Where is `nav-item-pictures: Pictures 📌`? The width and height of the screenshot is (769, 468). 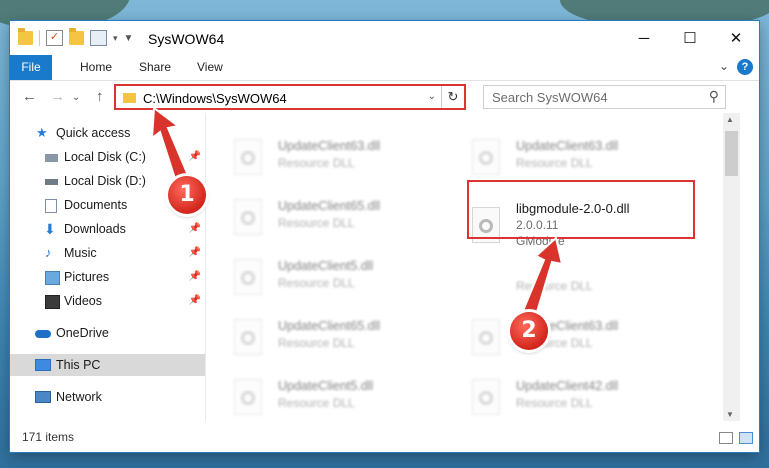
nav-item-pictures: Pictures 📌 is located at coordinates (107, 277).